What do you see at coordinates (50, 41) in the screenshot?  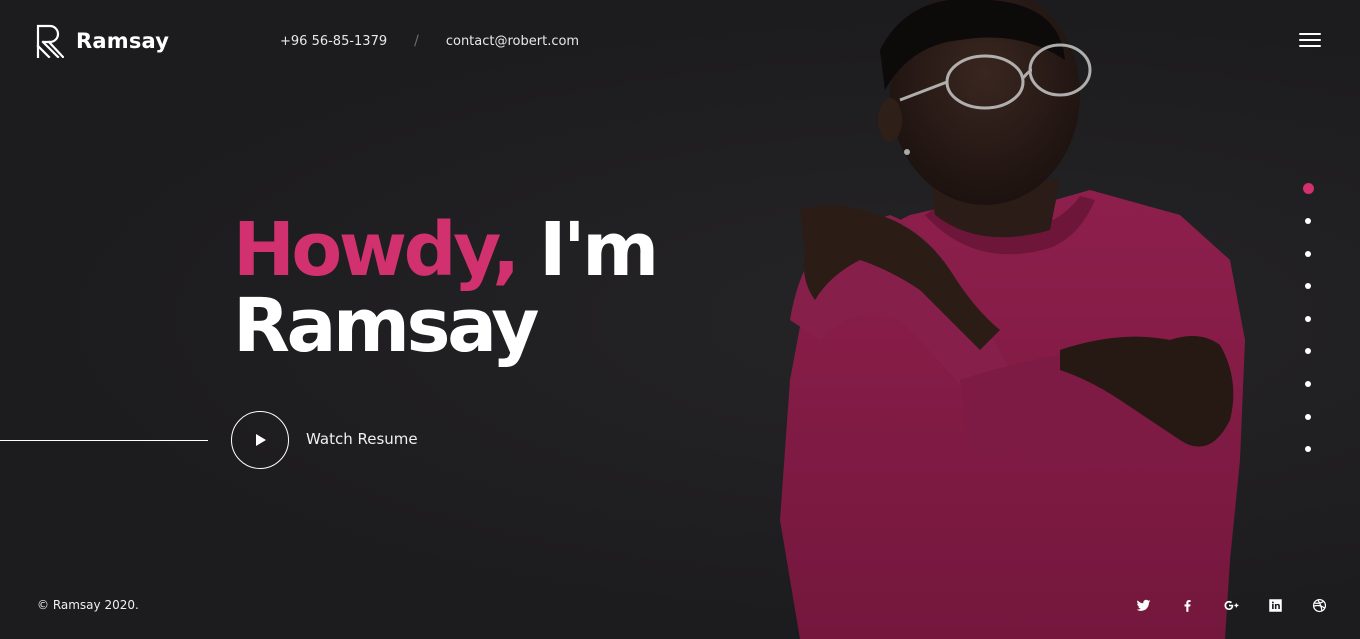 I see `logo-r-icon` at bounding box center [50, 41].